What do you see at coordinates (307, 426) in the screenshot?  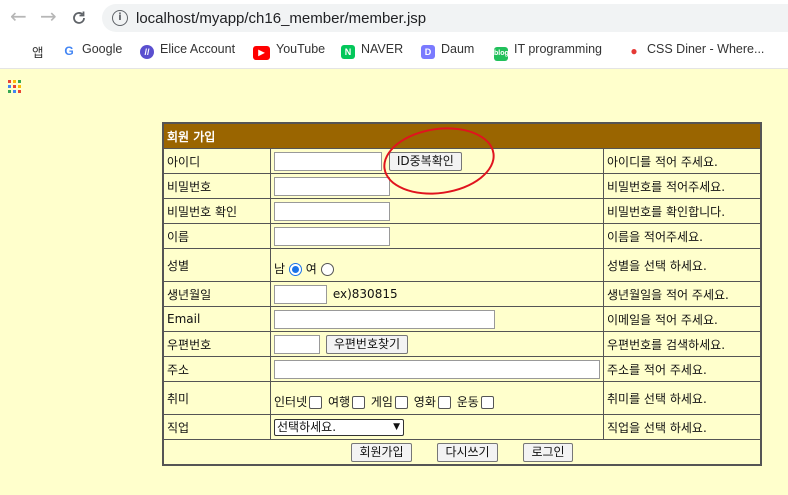 I see `job-select-value: 선택하세요.` at bounding box center [307, 426].